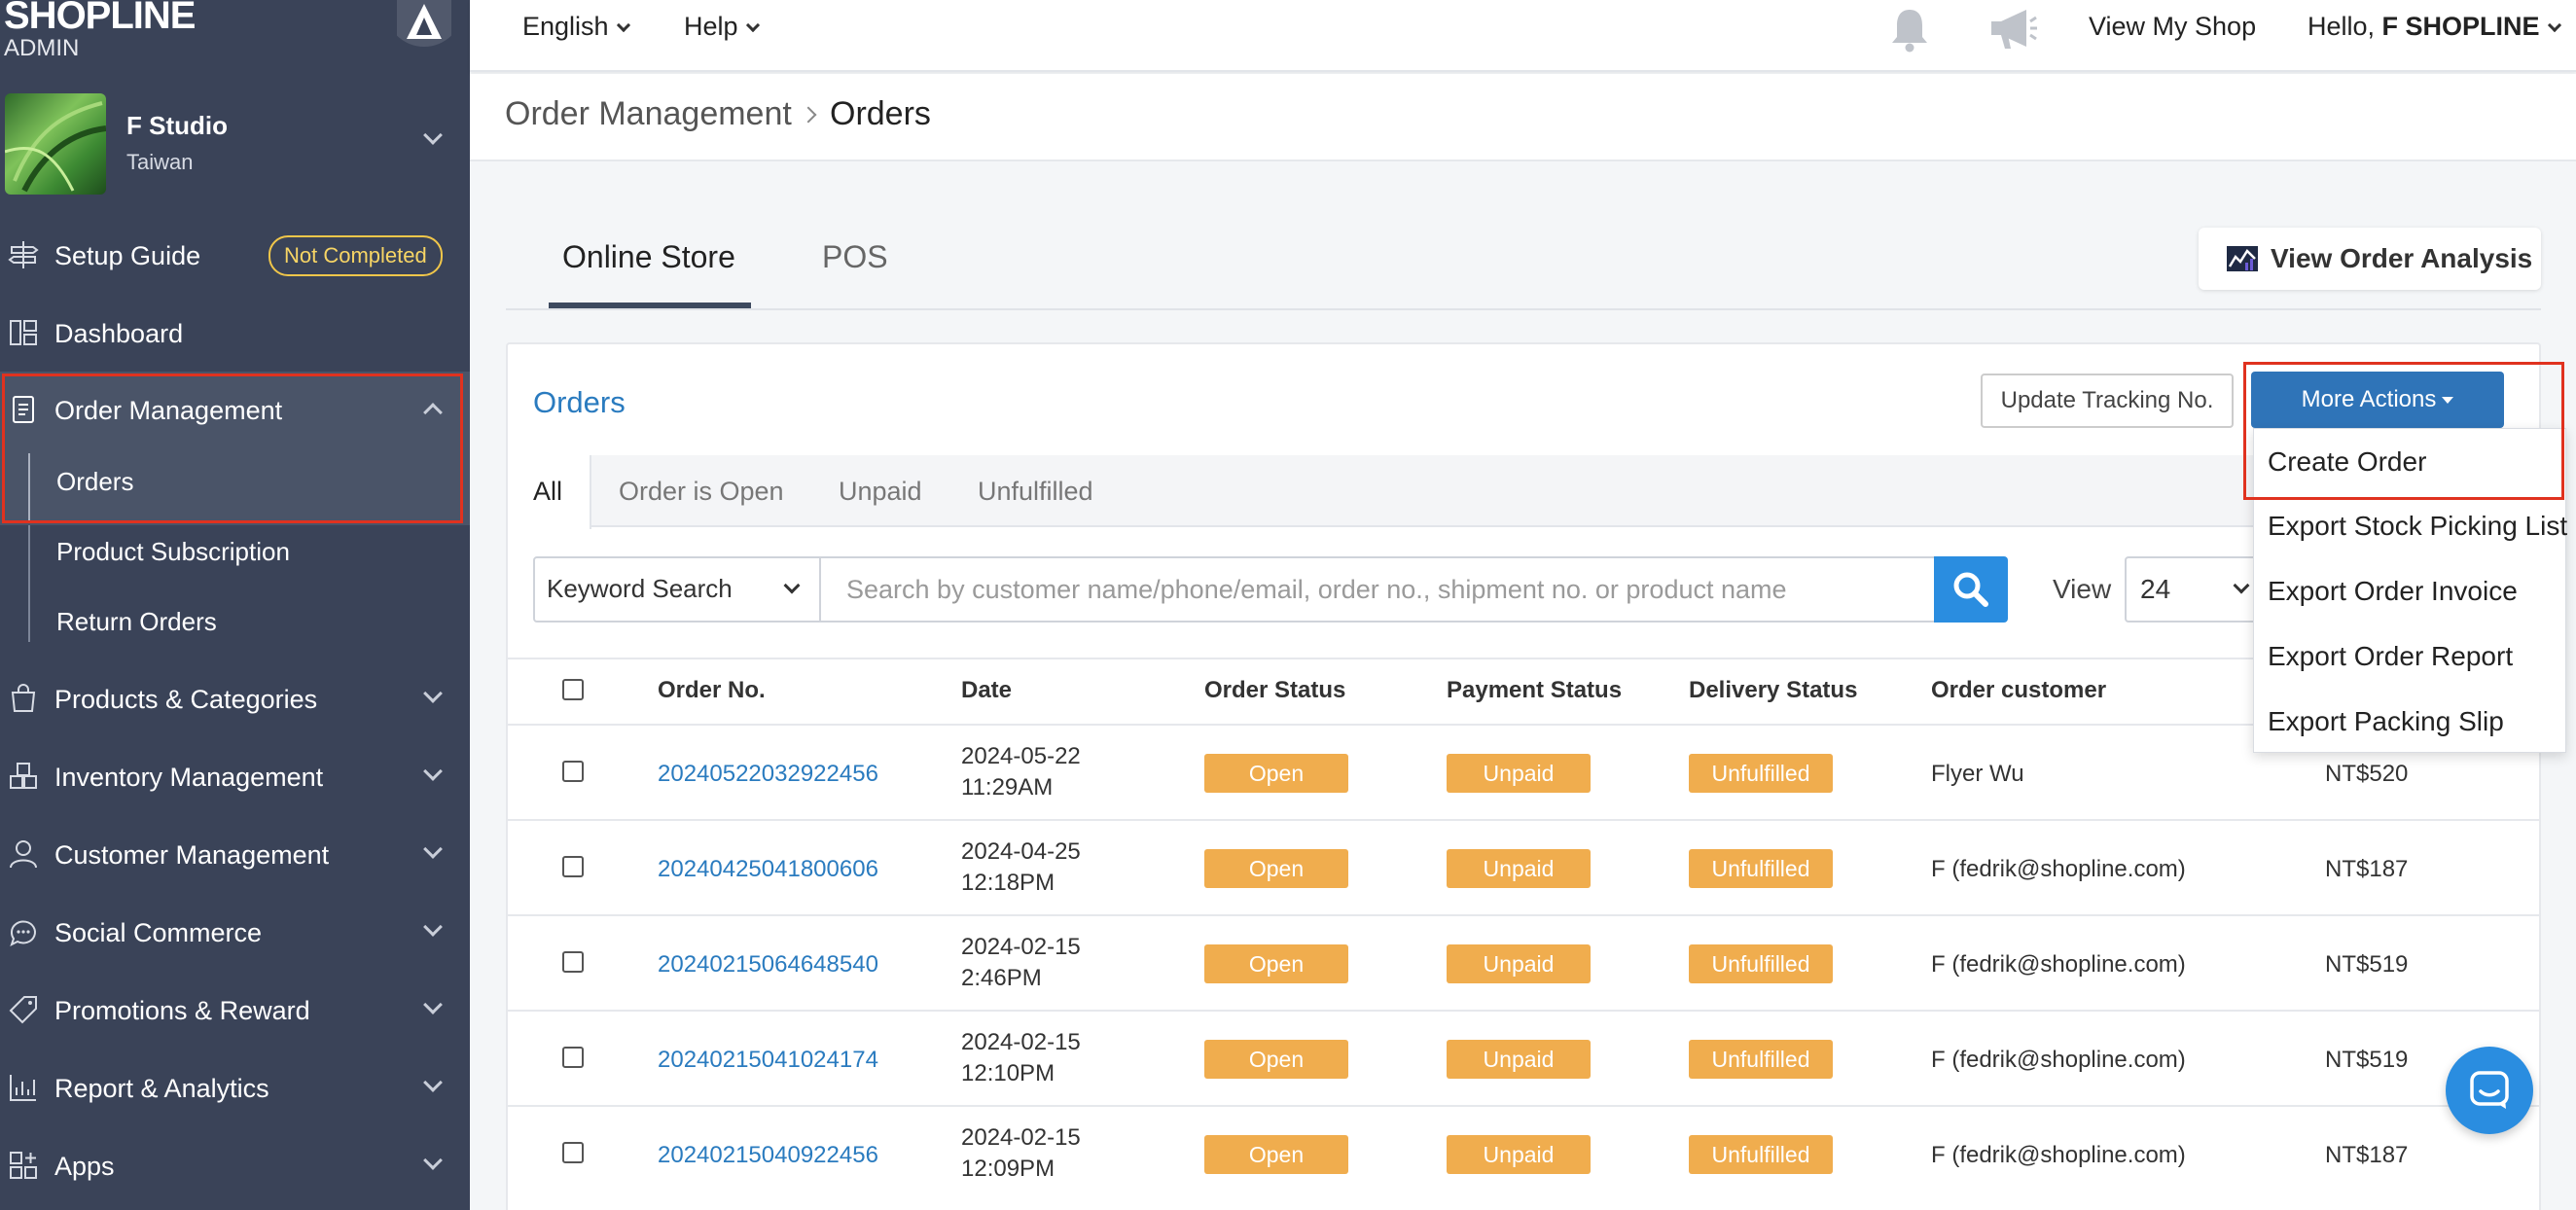 The height and width of the screenshot is (1210, 2576). Describe the element at coordinates (2155, 589) in the screenshot. I see `page-size-value: 24` at that location.